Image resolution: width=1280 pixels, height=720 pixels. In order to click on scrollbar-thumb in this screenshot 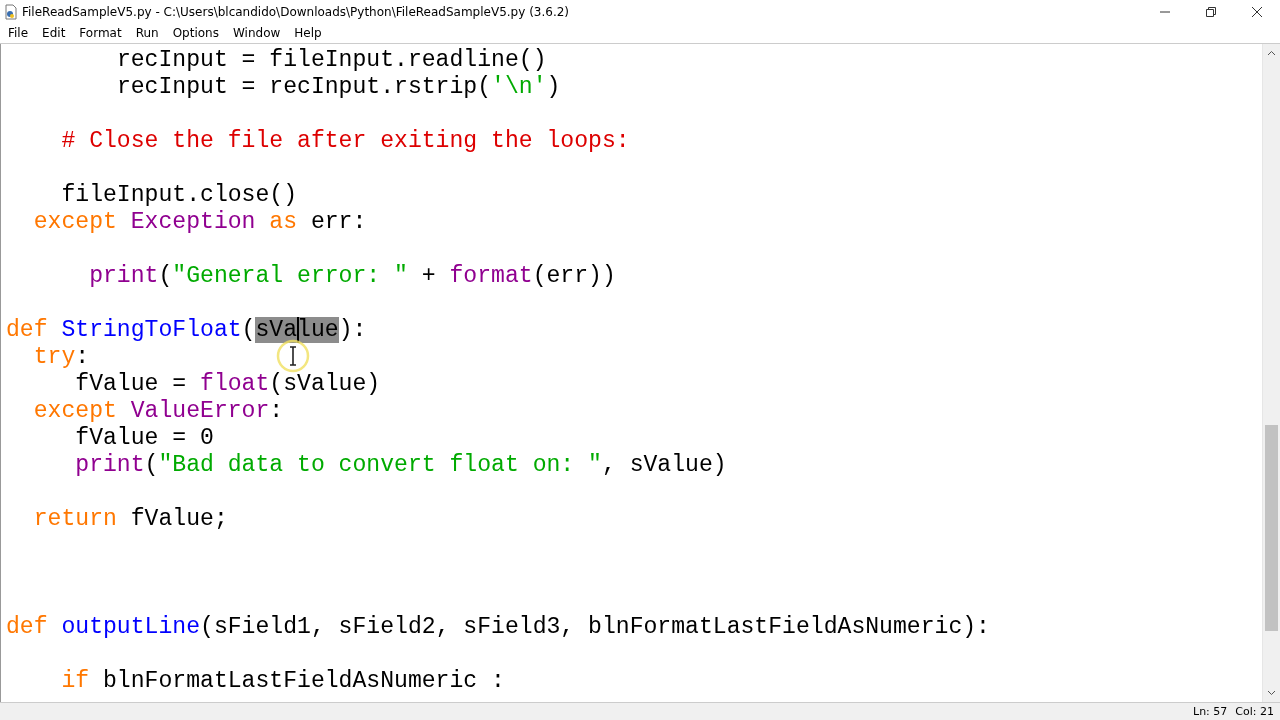, I will do `click(1271, 528)`.